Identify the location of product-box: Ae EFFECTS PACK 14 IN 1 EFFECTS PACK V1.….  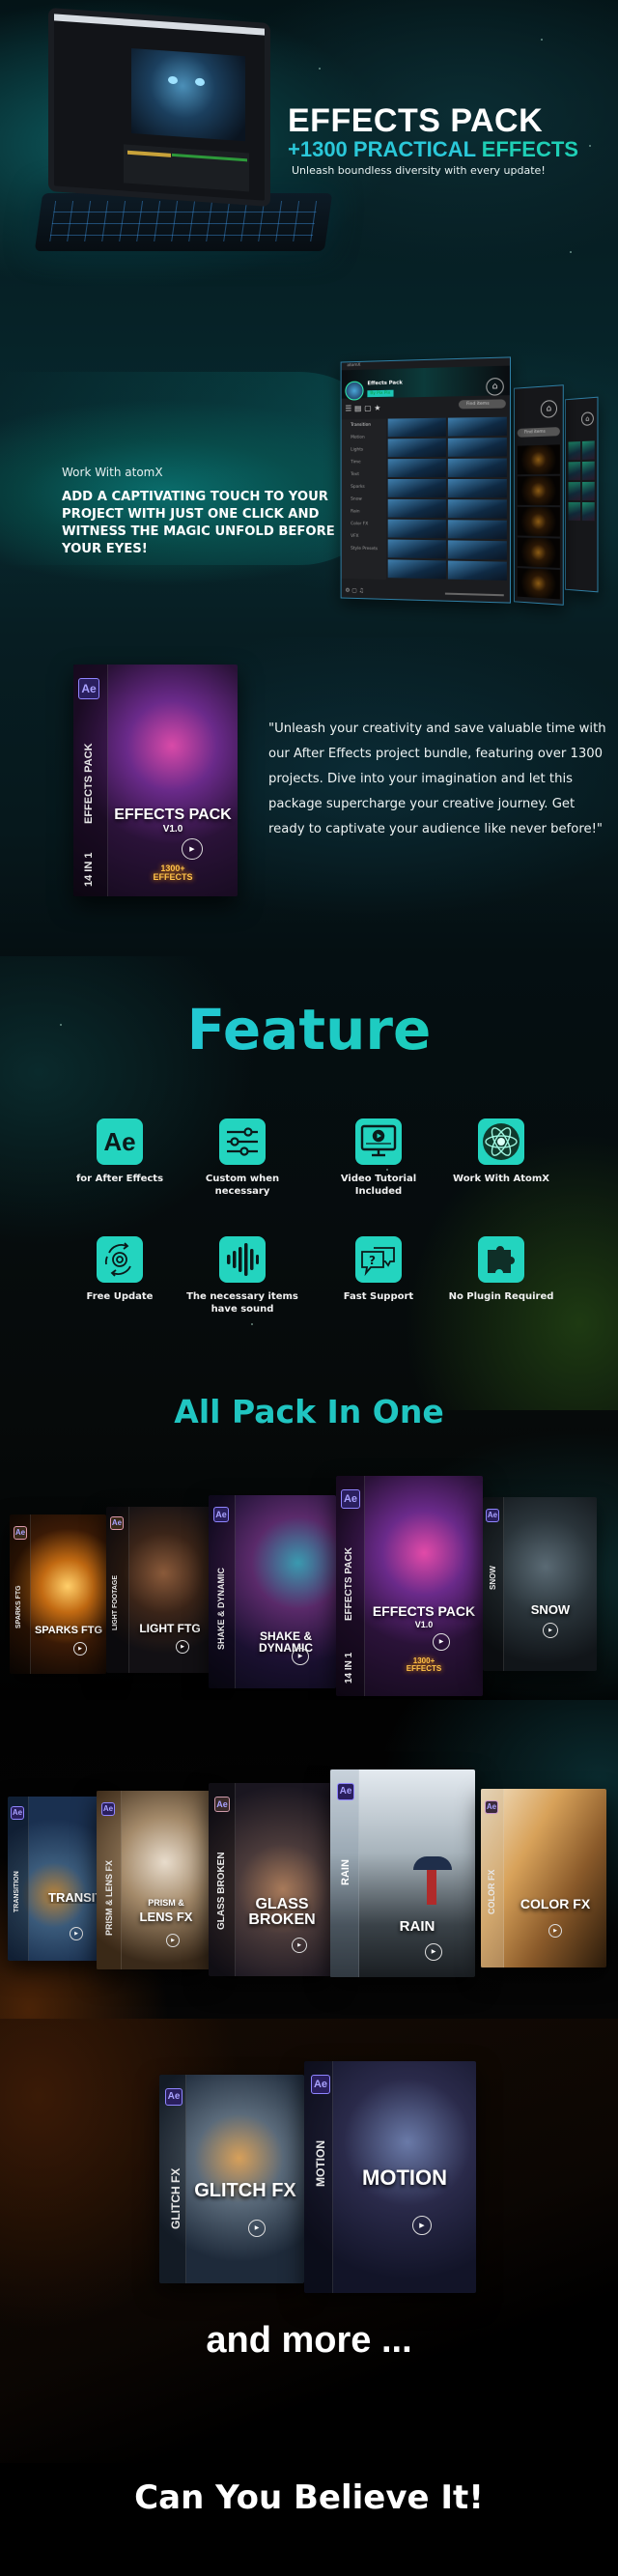
(155, 780).